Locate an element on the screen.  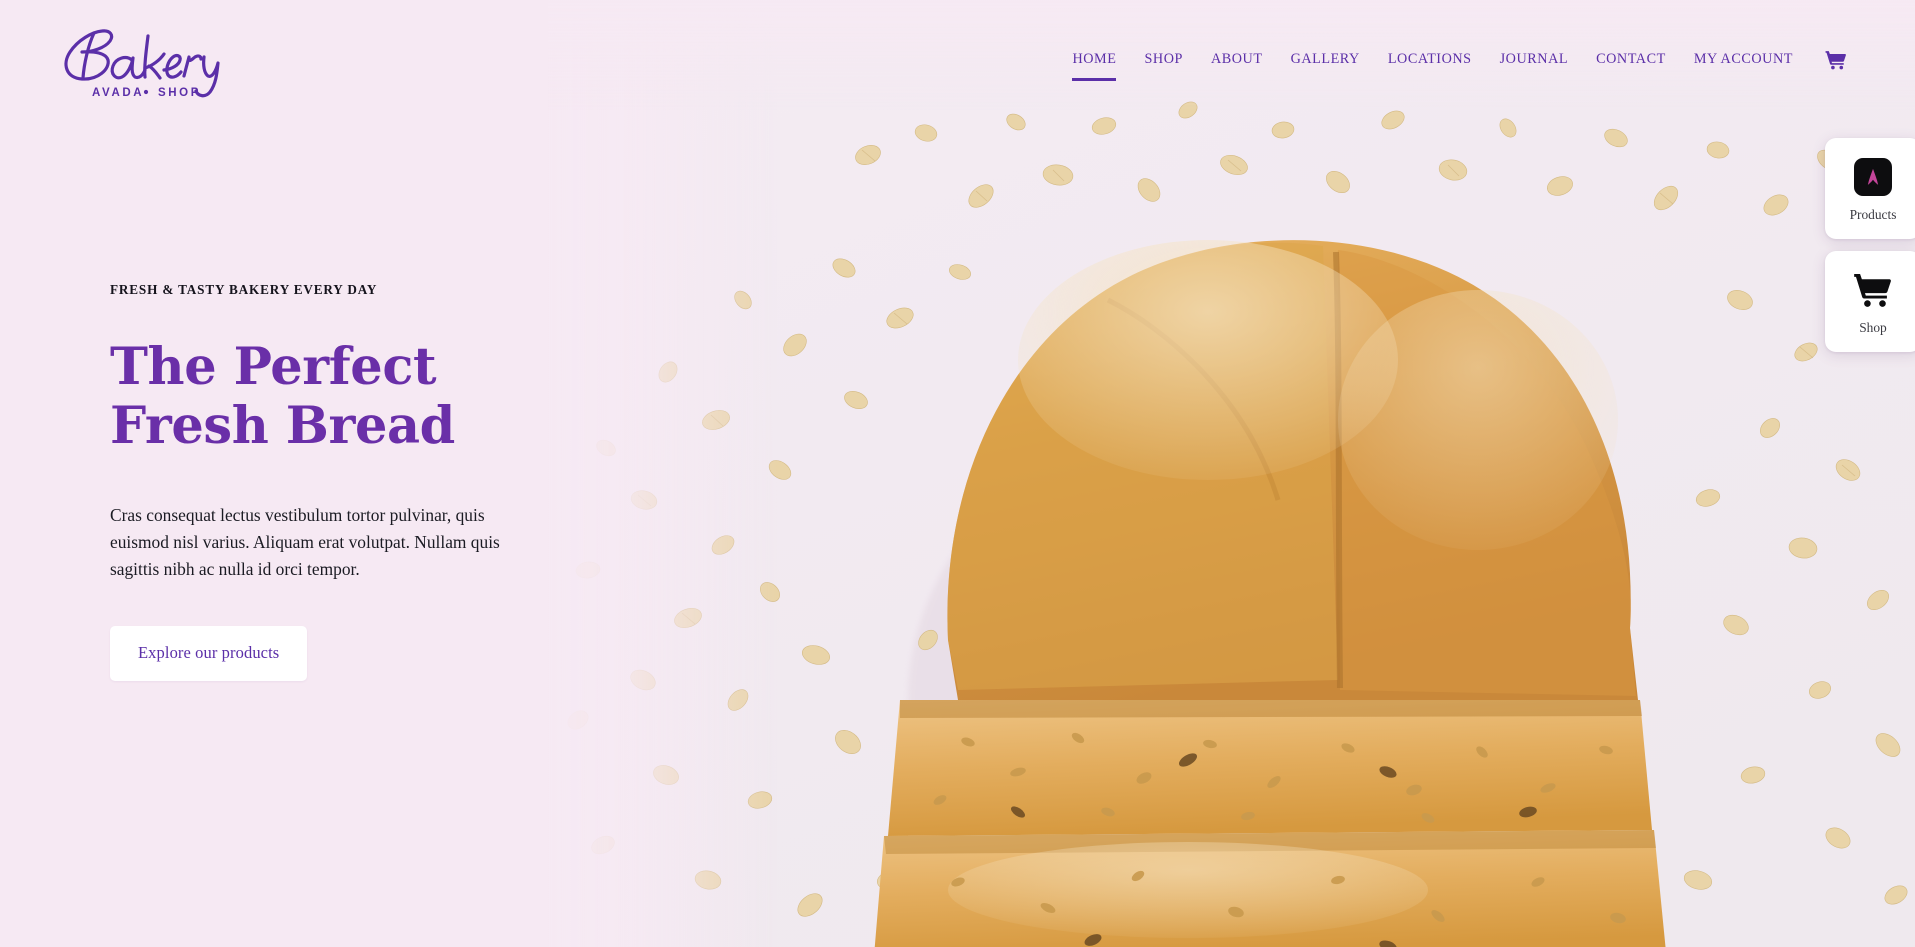
explore-products-button: Explore our products is located at coordinates (209, 654).